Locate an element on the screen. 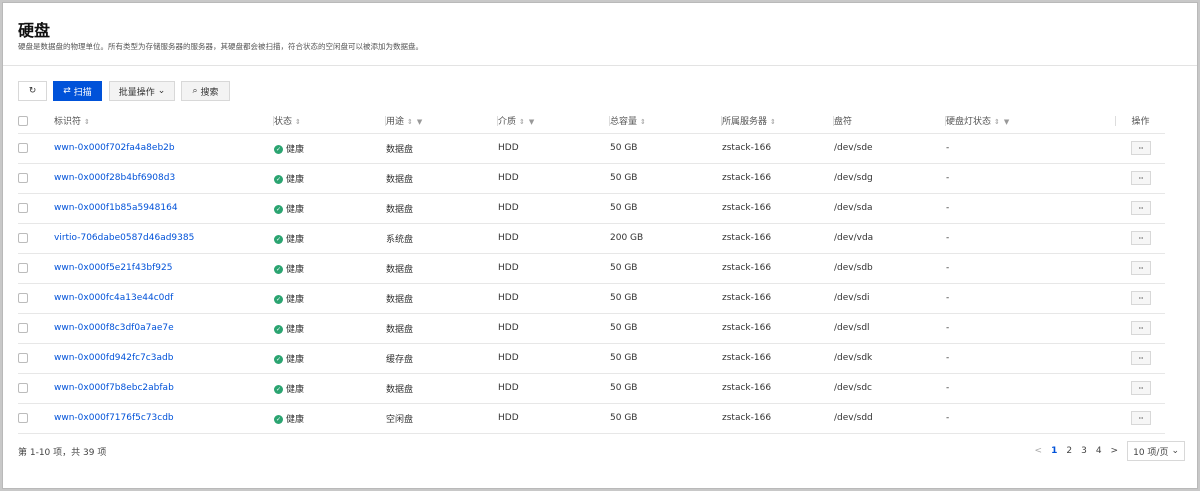  disk-identifier-link: wwn-0x000f5e21f43bf925 is located at coordinates (113, 268).